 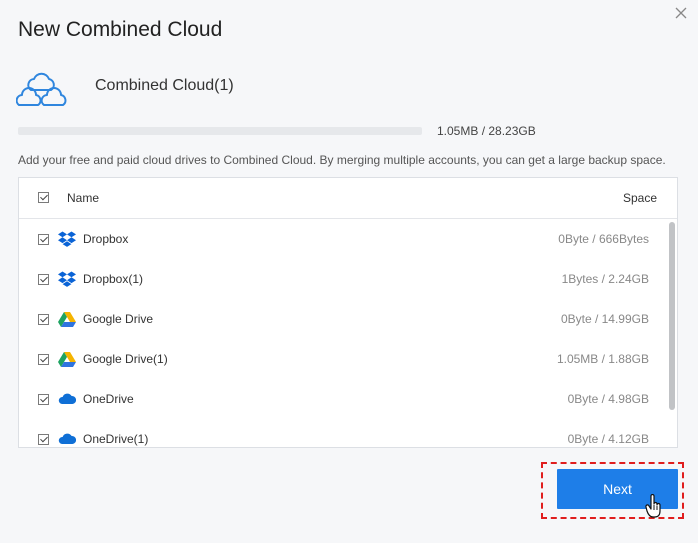 What do you see at coordinates (348, 399) in the screenshot?
I see `table-row: OneDrive 0Byte / 4.98GB` at bounding box center [348, 399].